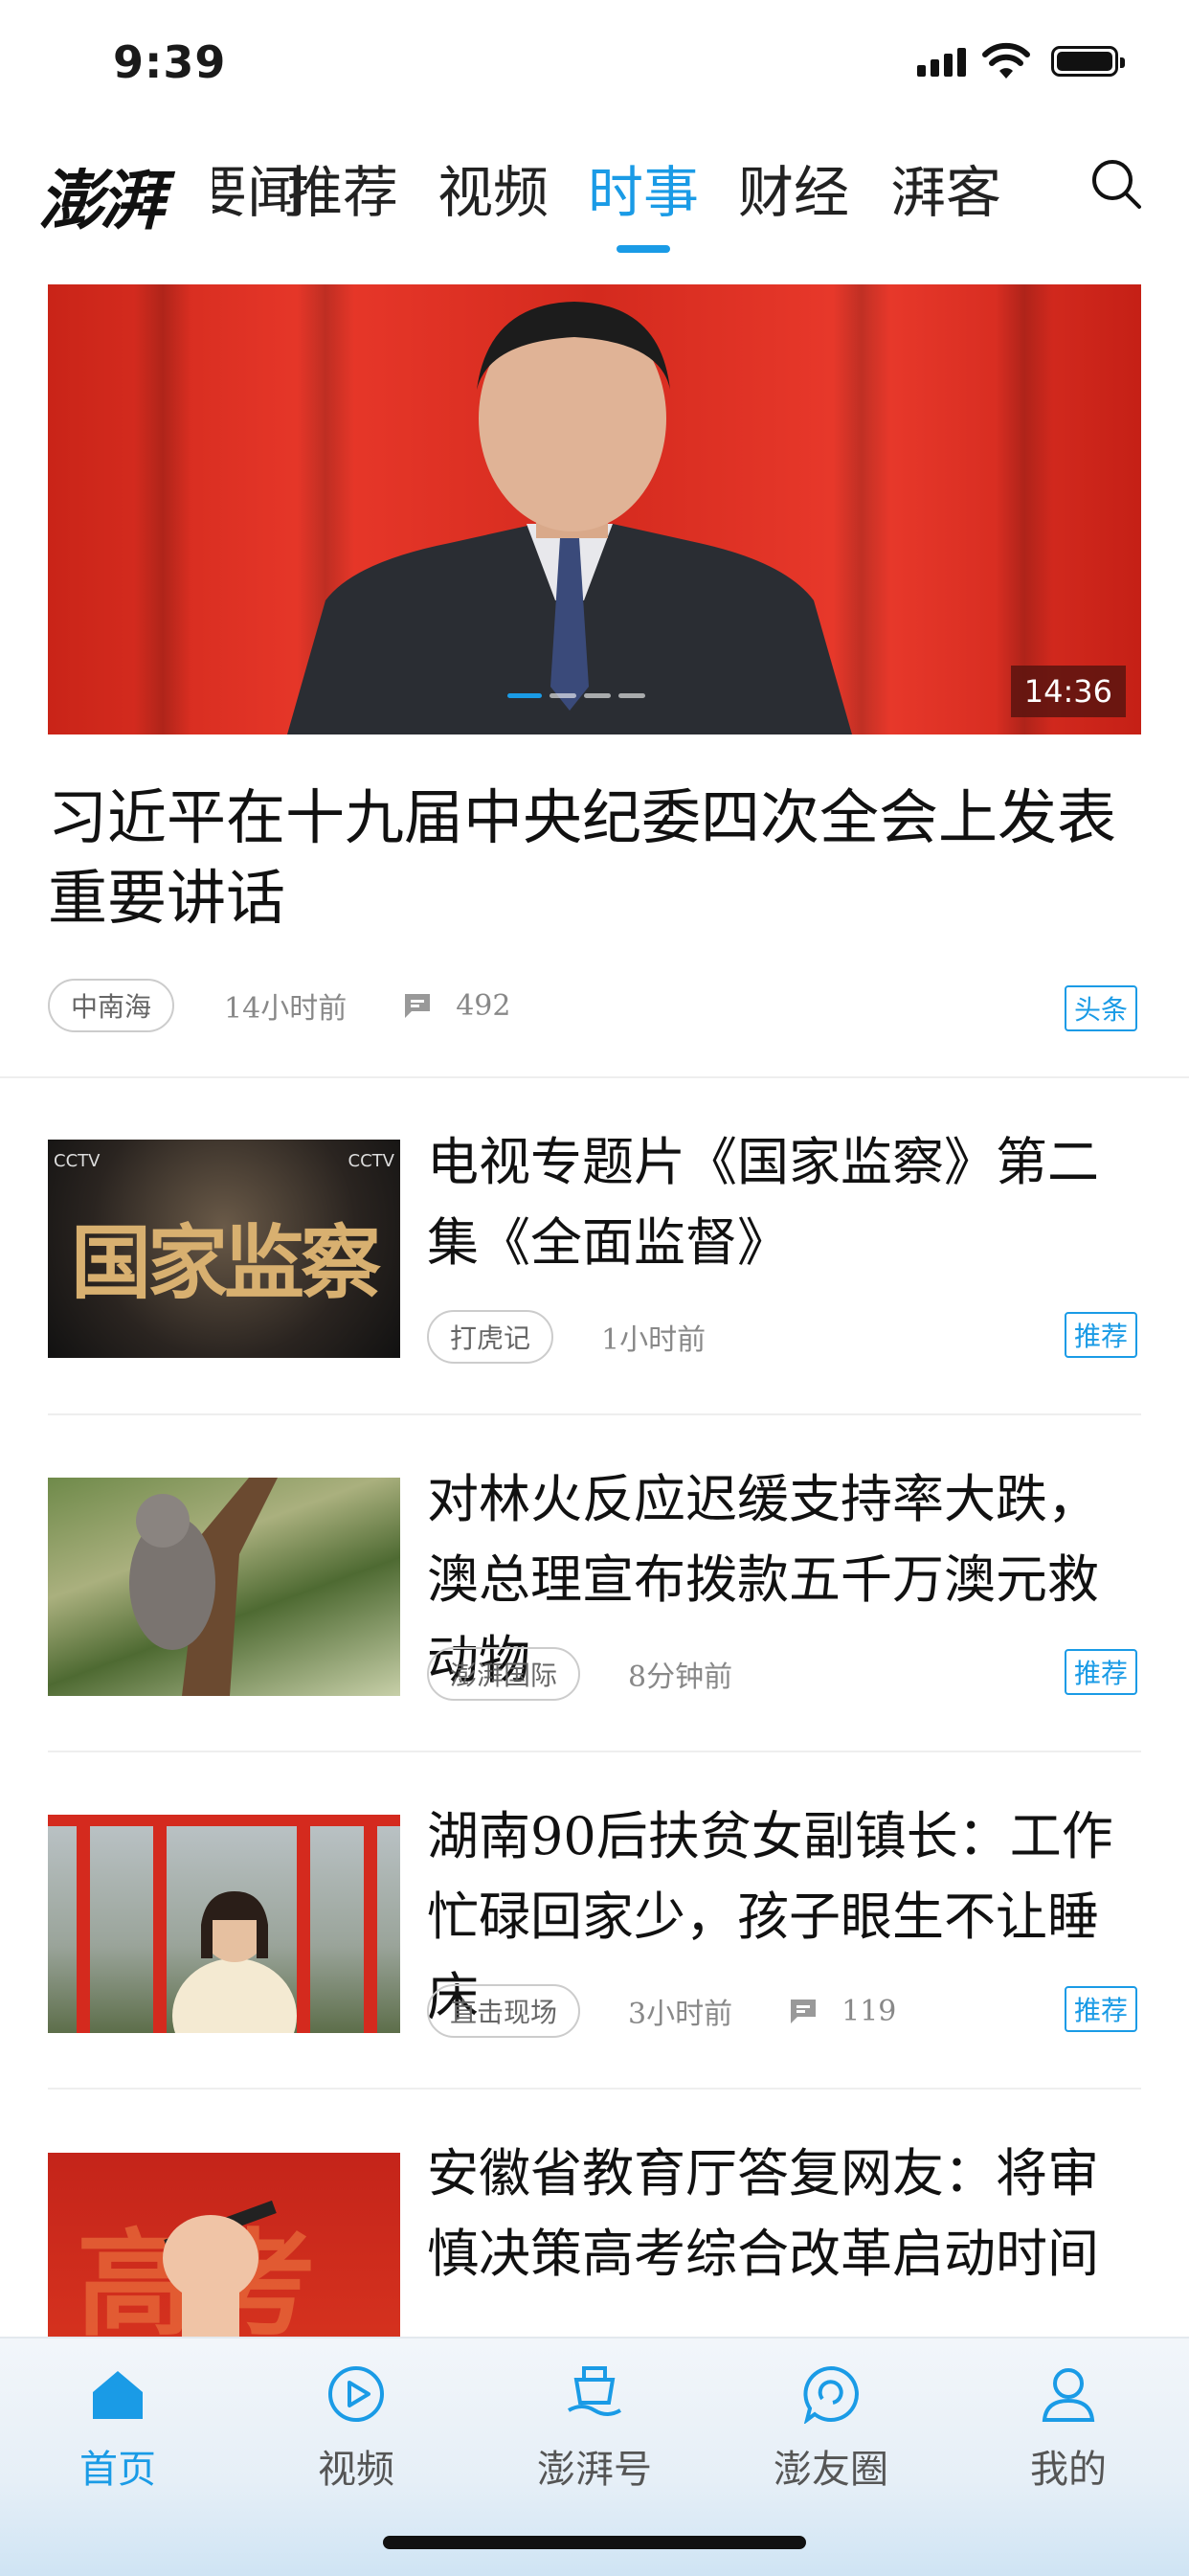 The height and width of the screenshot is (2576, 1189). I want to click on chat-bubble-icon, so click(831, 2394).